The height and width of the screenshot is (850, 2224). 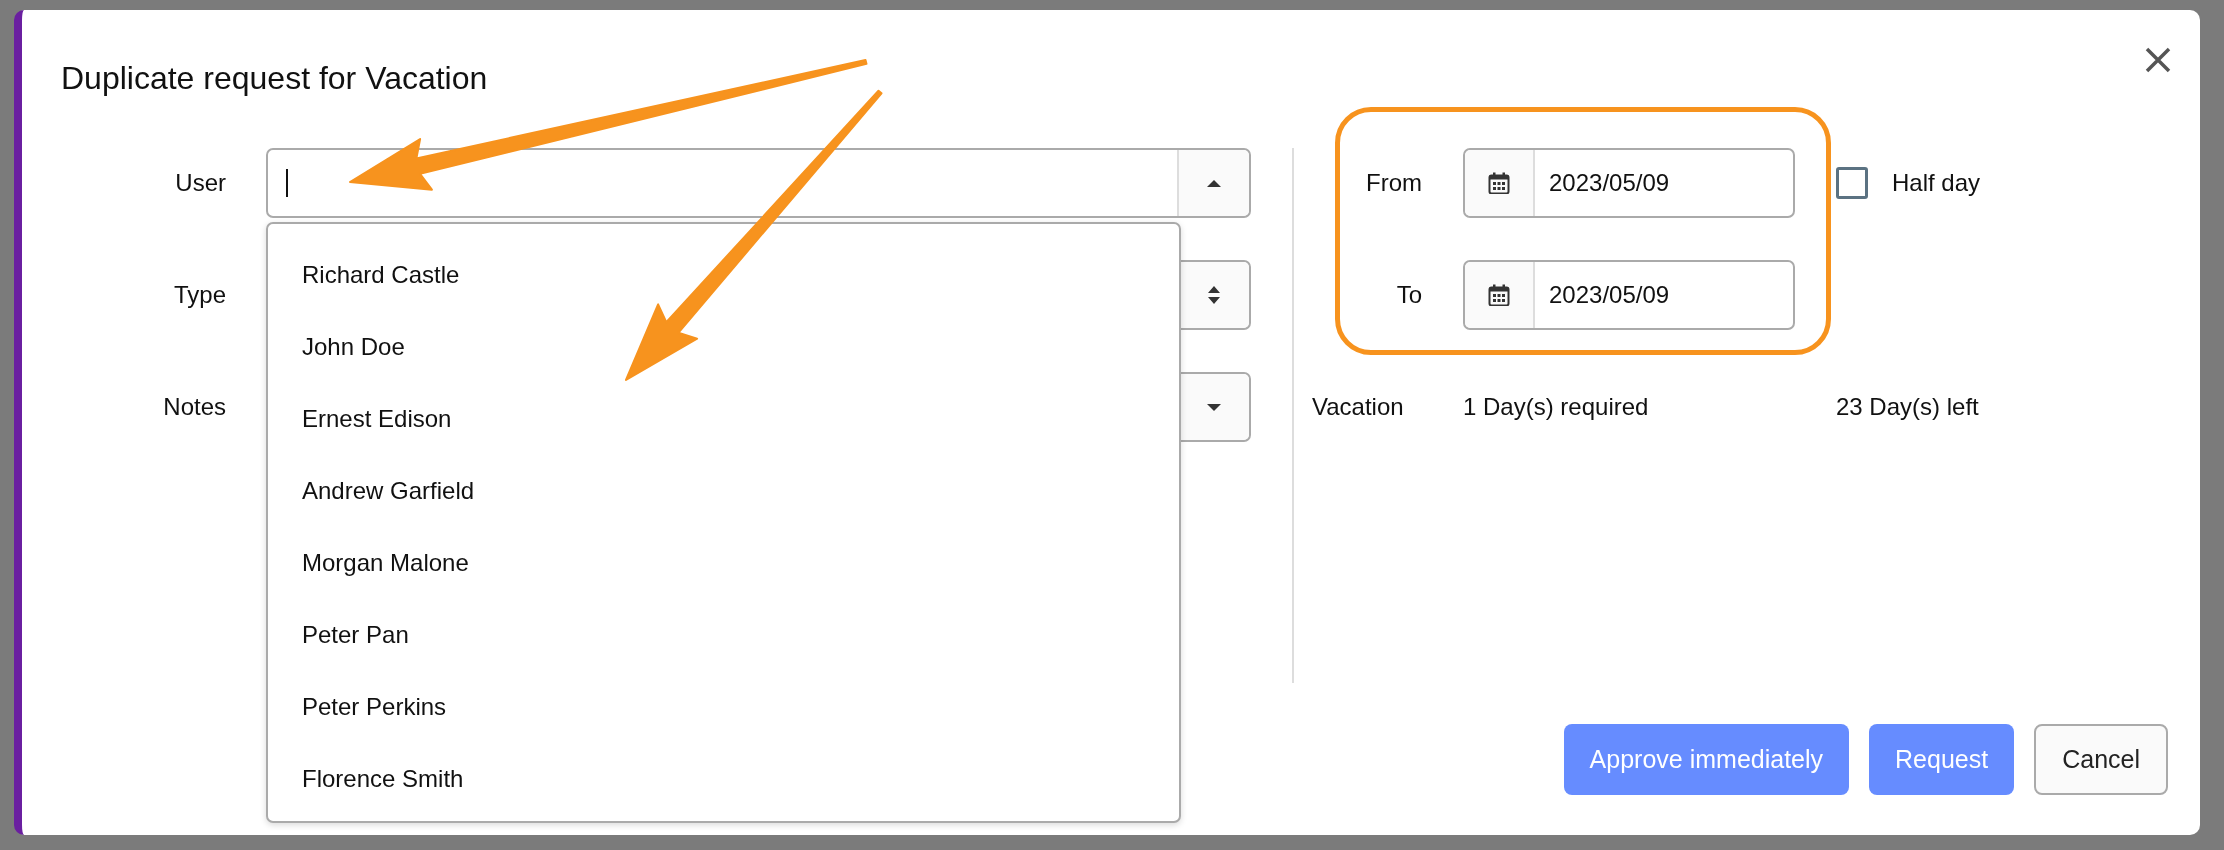 I want to click on checkbox-label: Half day, so click(x=1936, y=183).